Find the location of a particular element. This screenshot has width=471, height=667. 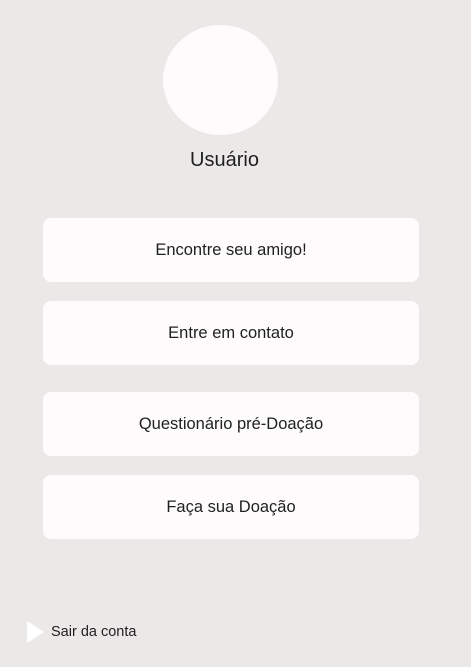

make-donation-label: Faça sua Doação is located at coordinates (231, 506).